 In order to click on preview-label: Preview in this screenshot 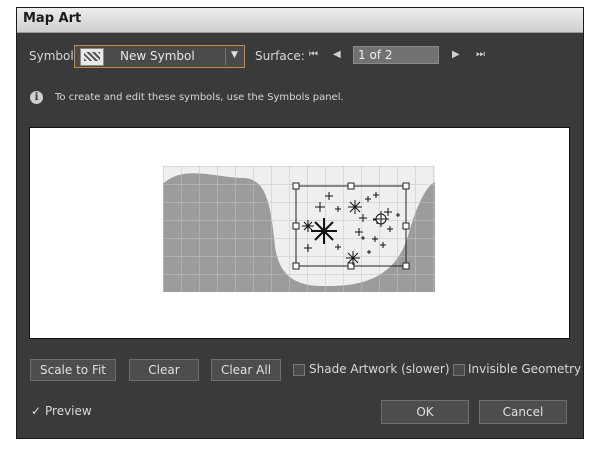, I will do `click(68, 411)`.